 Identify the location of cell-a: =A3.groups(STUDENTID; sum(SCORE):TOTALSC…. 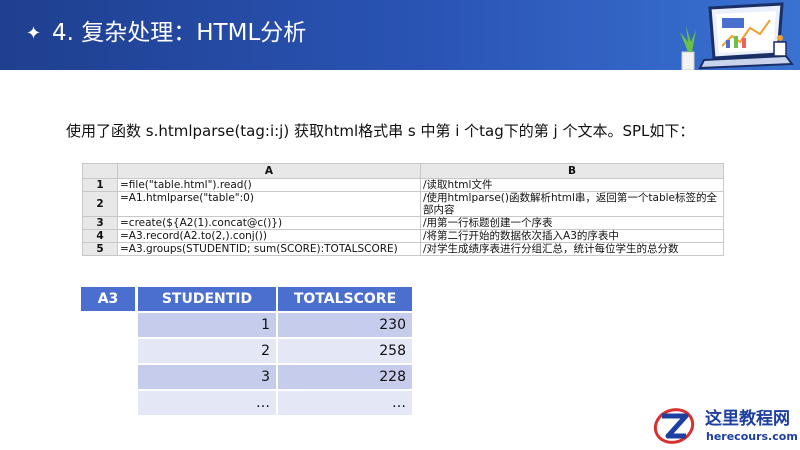
(269, 249).